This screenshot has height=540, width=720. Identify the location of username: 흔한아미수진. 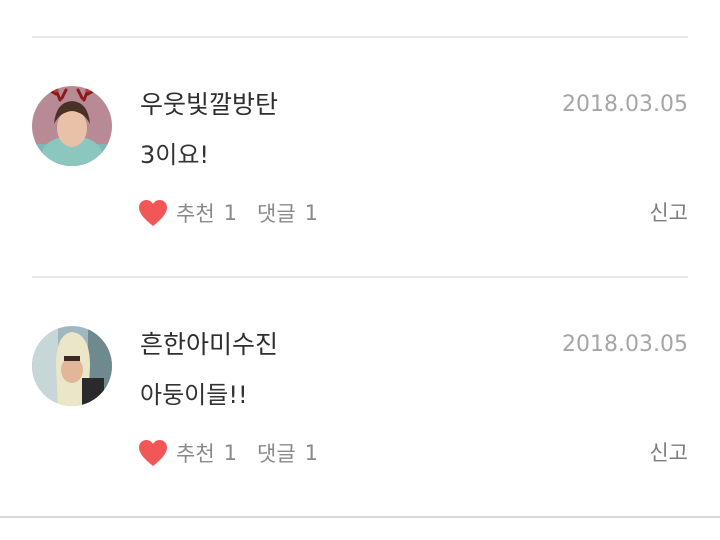
(209, 345).